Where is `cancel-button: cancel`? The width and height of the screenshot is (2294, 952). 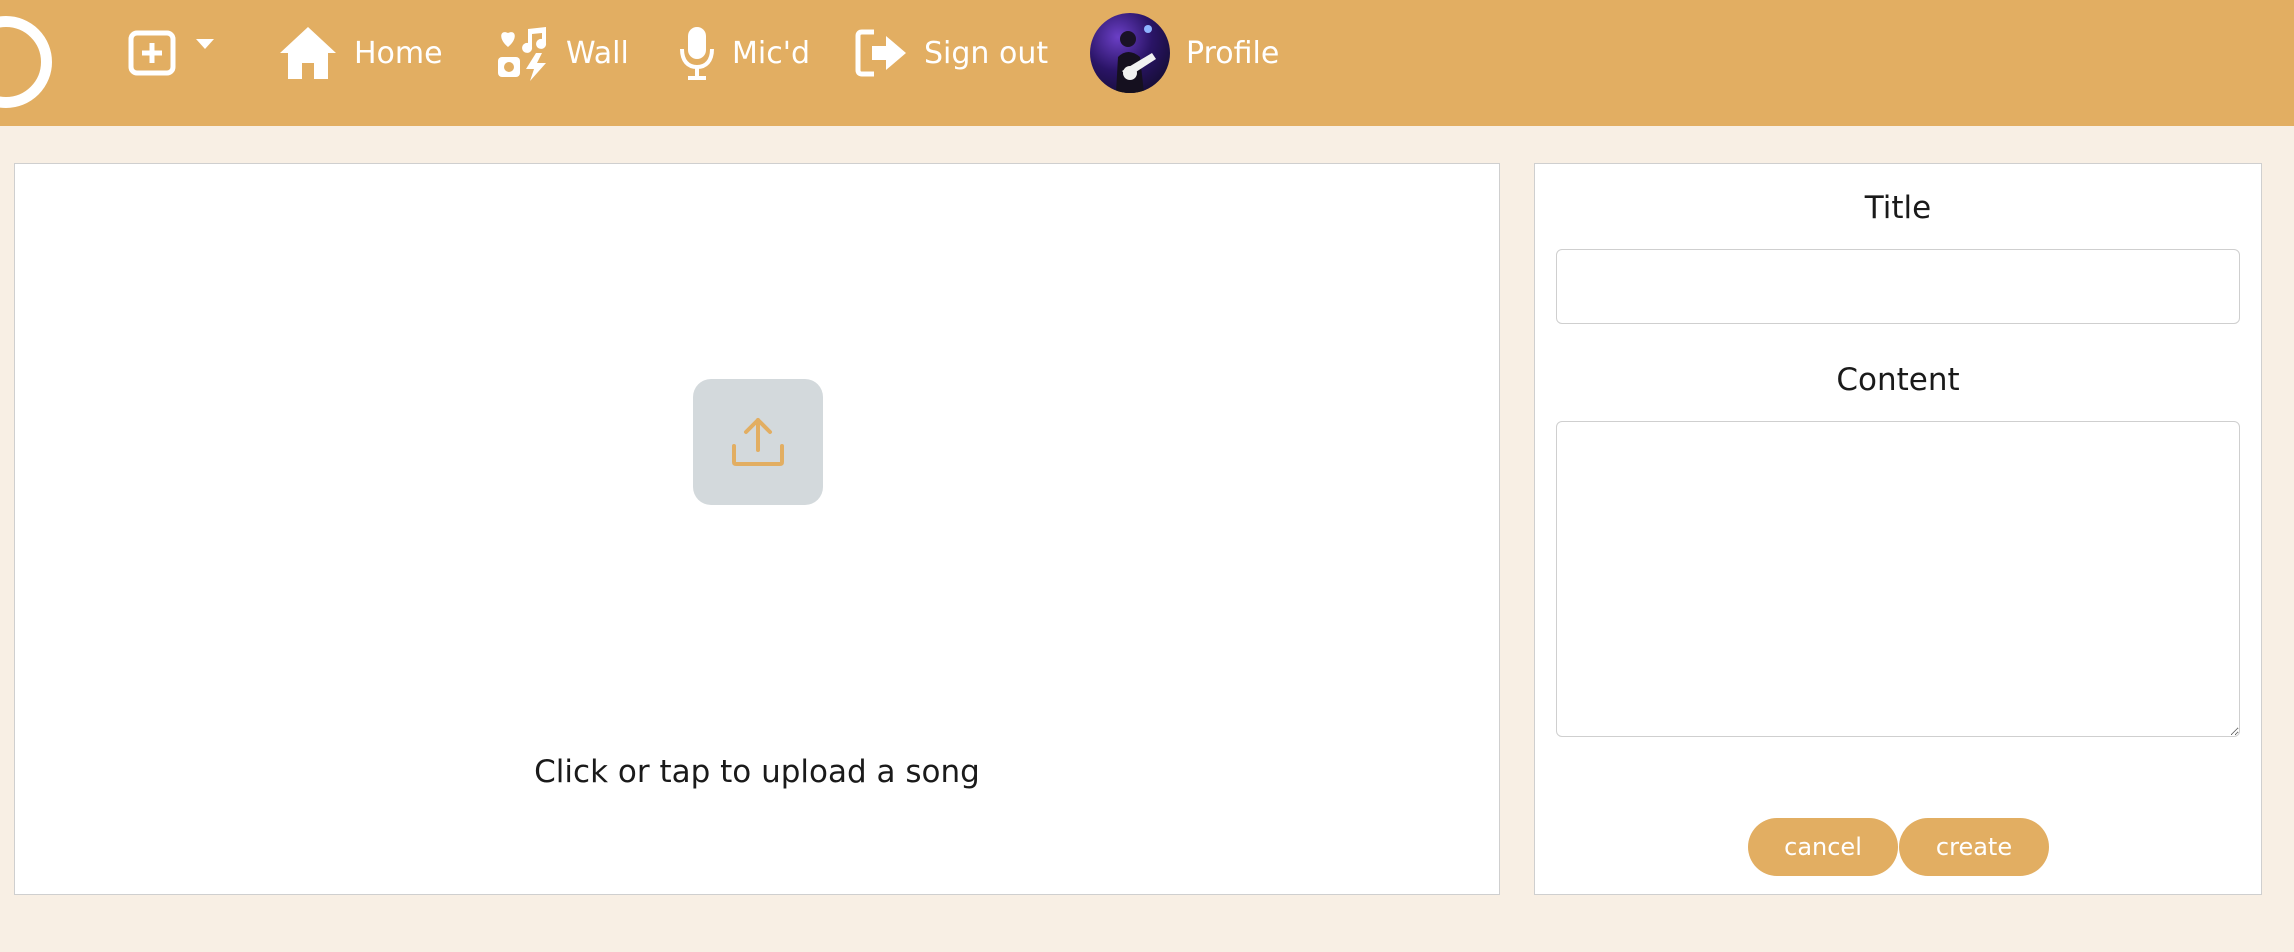
cancel-button: cancel is located at coordinates (1823, 847).